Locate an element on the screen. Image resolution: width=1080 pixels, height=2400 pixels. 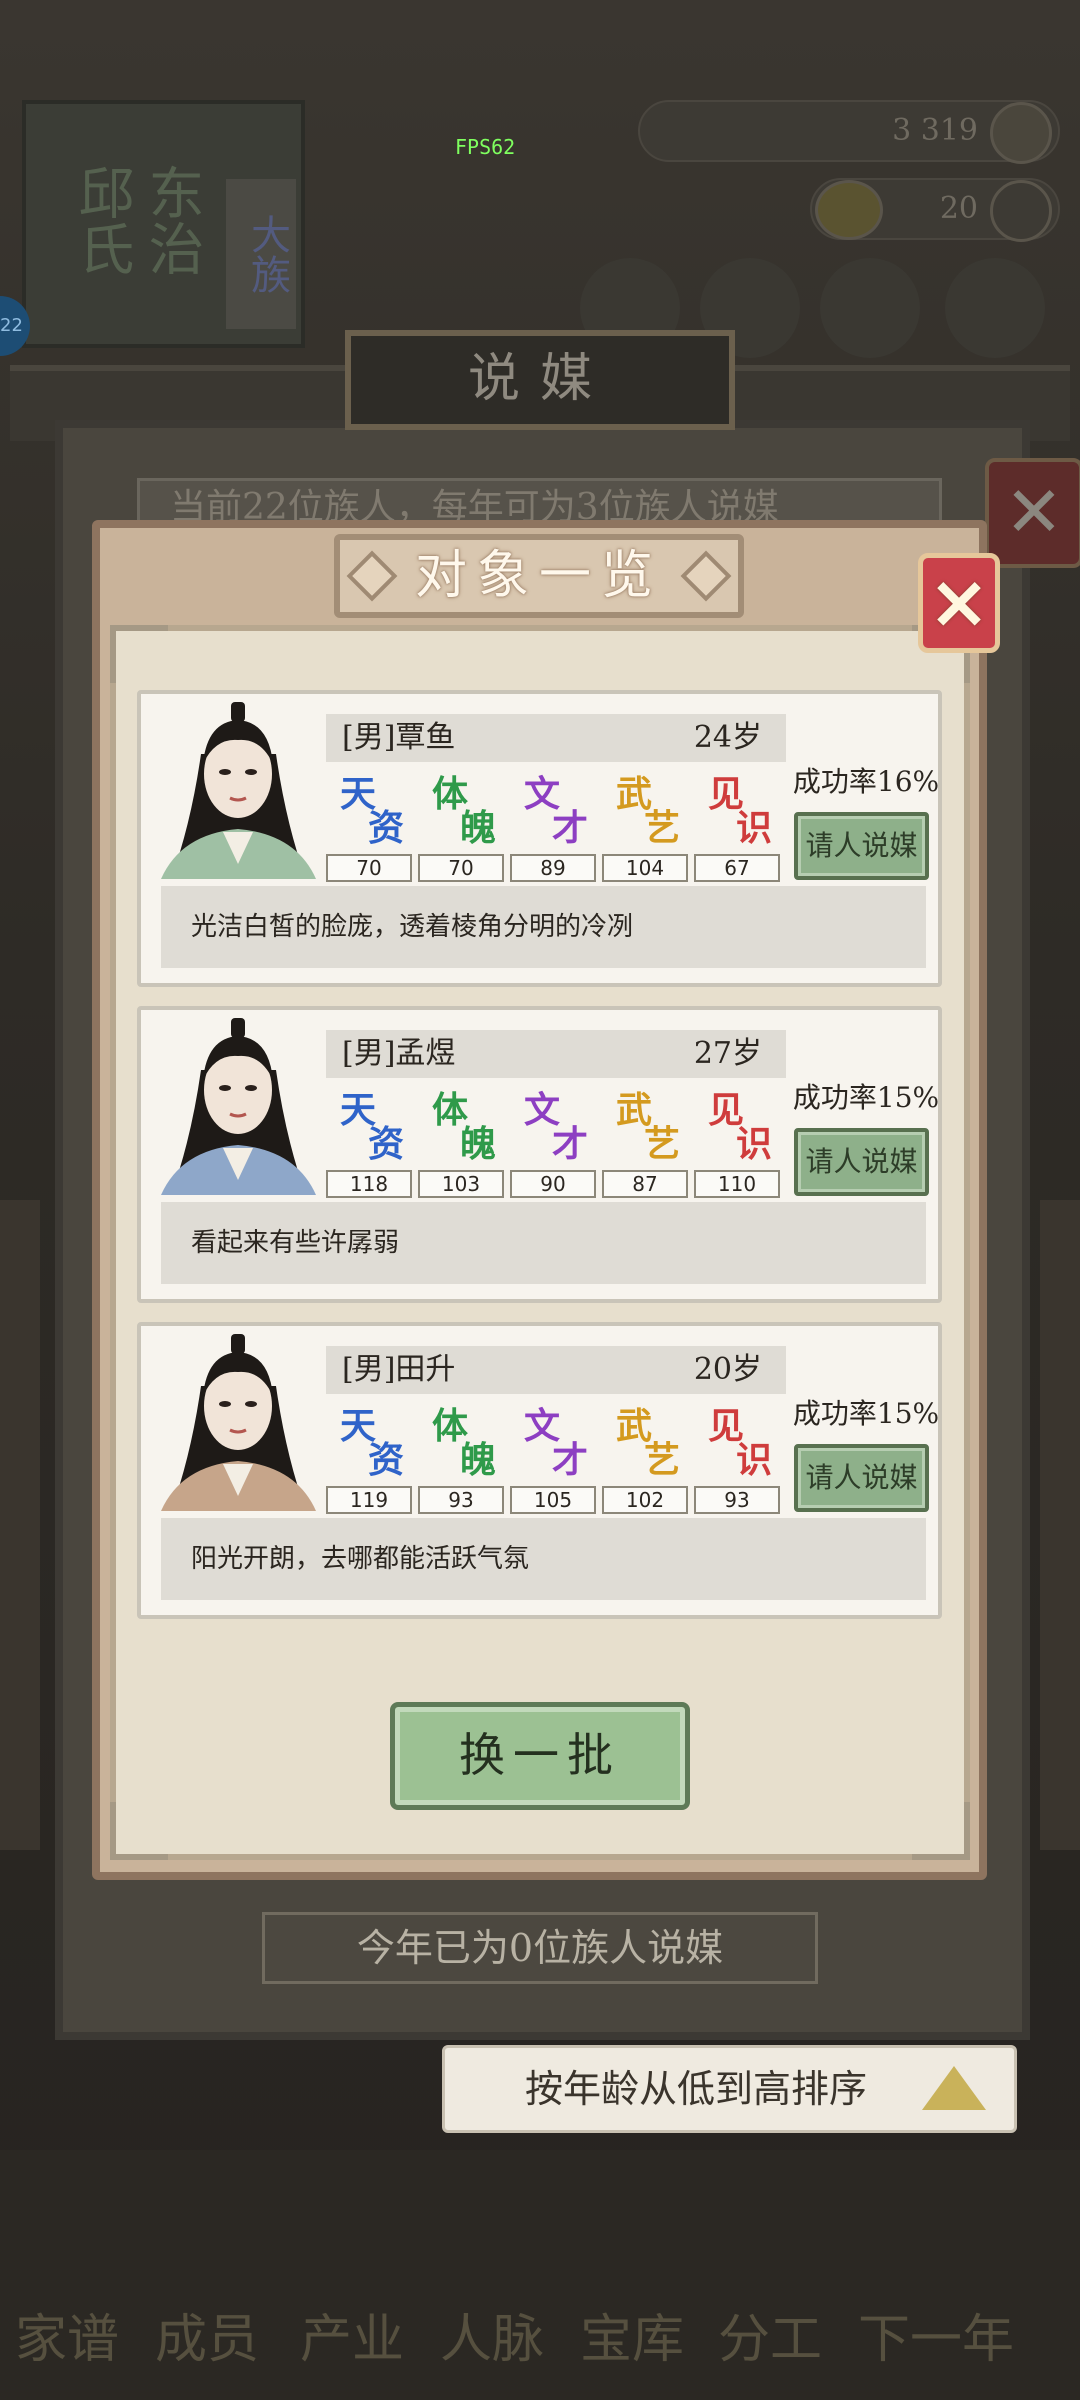
menu-bag-icon is located at coordinates (870, 308).